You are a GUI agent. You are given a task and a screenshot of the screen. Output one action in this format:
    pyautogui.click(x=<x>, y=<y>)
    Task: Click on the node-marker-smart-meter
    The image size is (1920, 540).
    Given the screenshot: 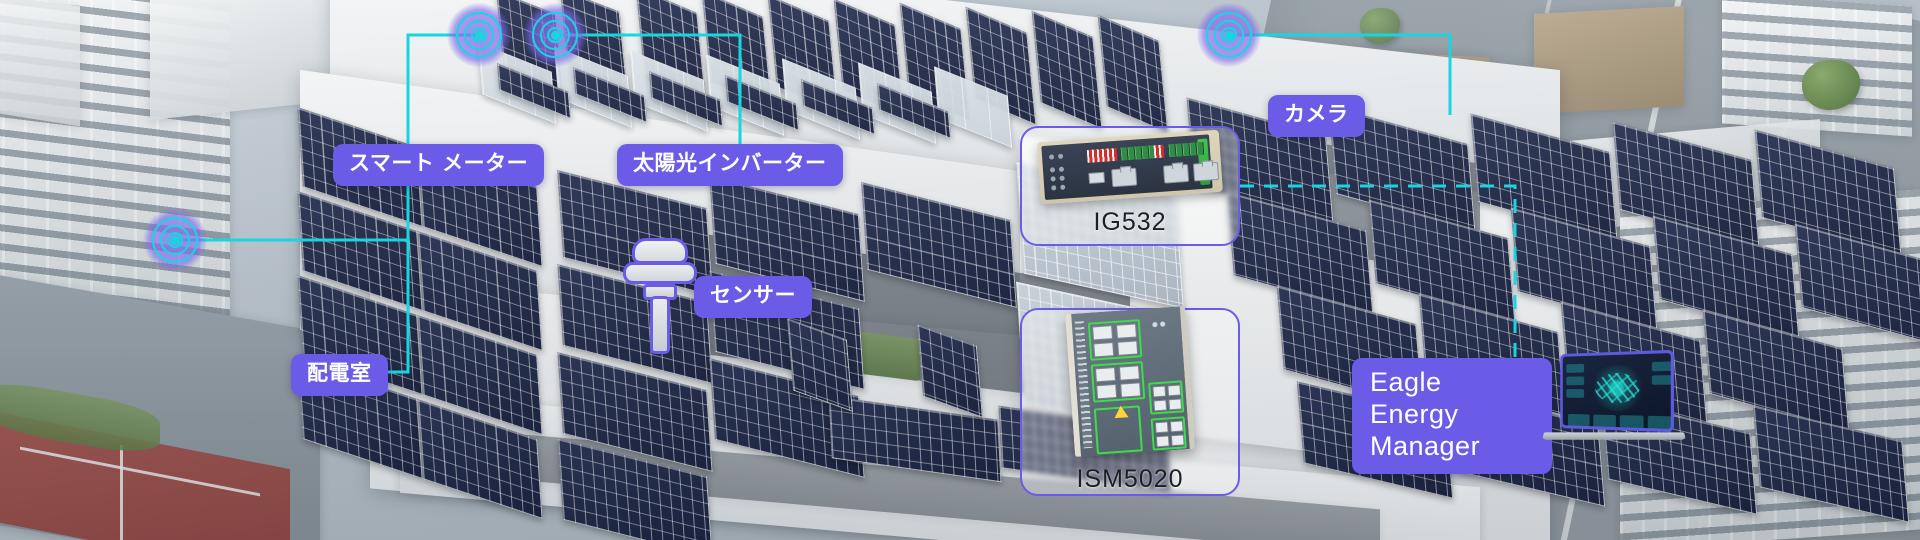 What is the action you would take?
    pyautogui.click(x=479, y=35)
    